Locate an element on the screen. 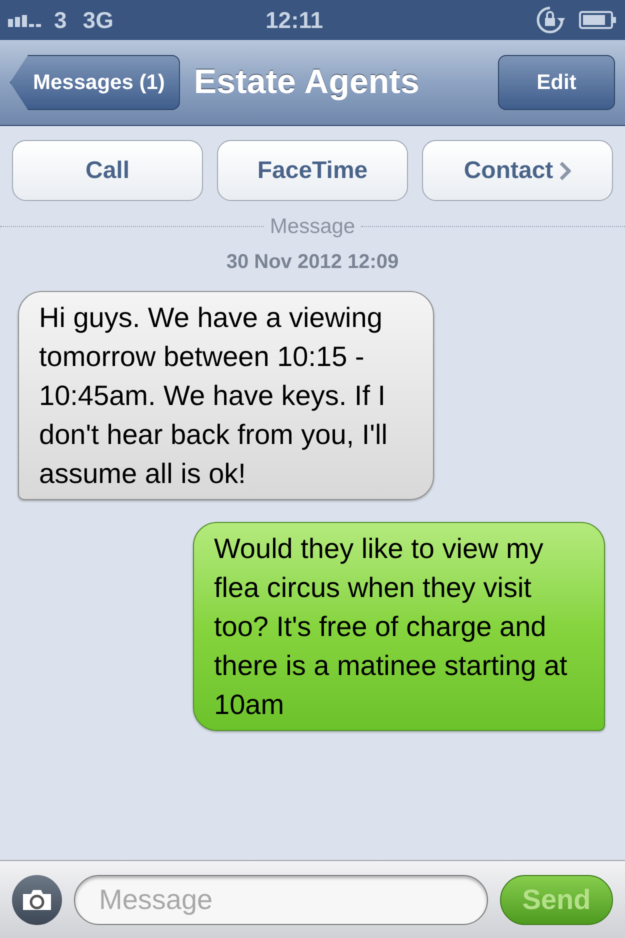  action-button: Call is located at coordinates (107, 170).